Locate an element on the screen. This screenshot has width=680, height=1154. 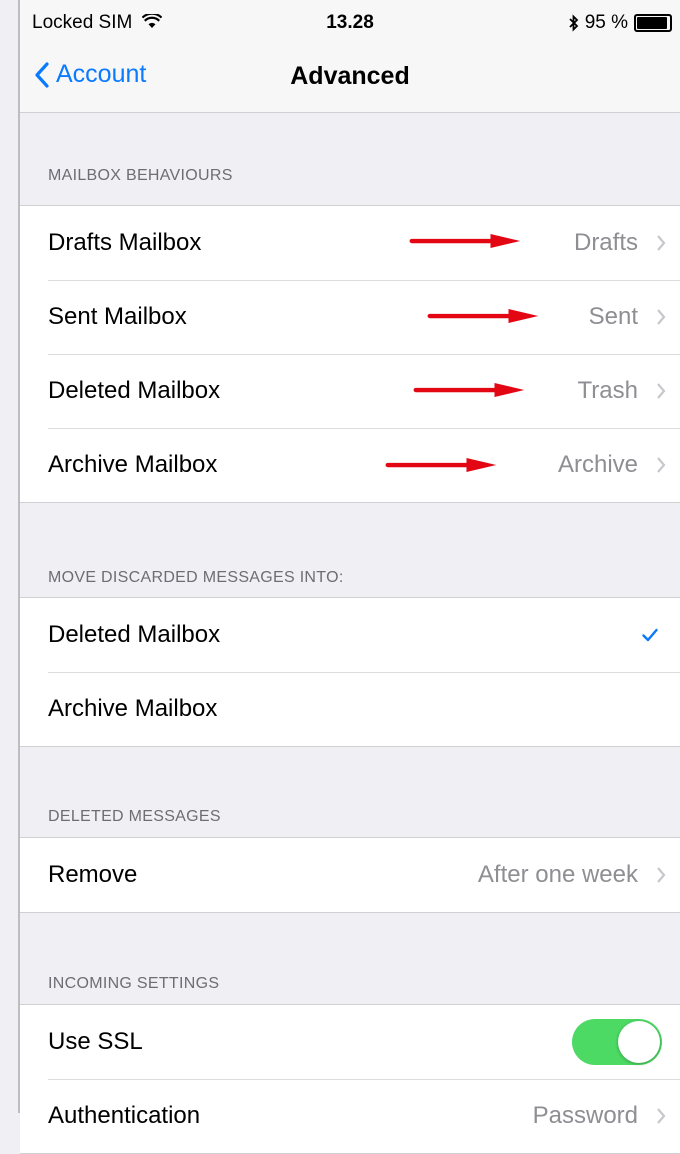
battery-fill is located at coordinates (652, 23).